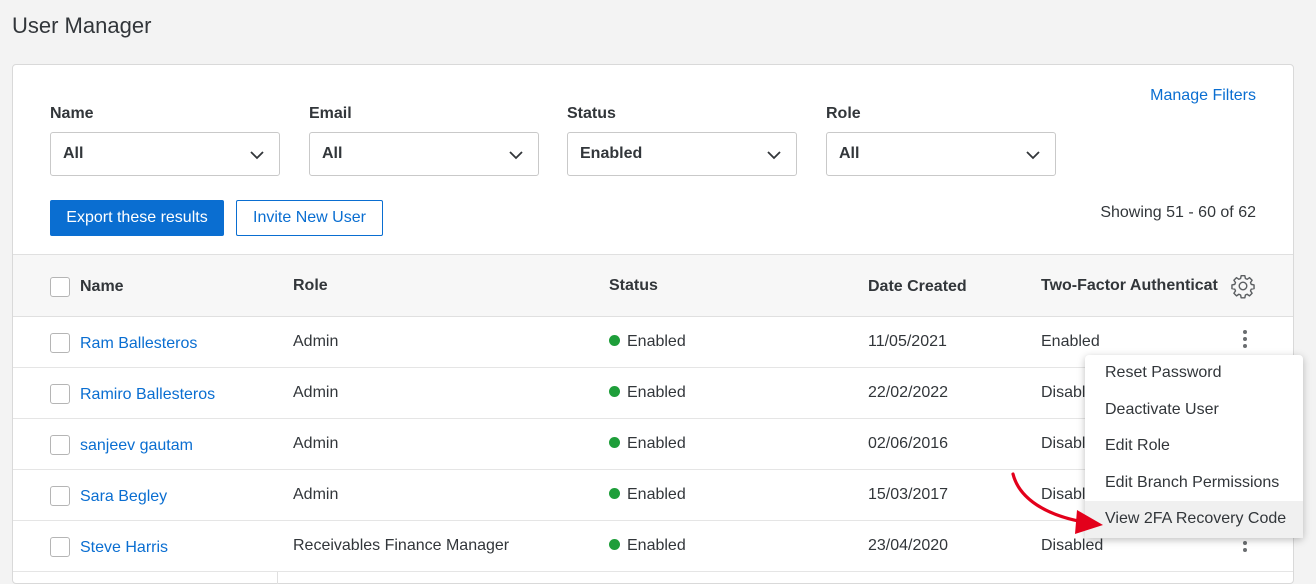  I want to click on invite-new-user-button: Invite New User, so click(309, 218).